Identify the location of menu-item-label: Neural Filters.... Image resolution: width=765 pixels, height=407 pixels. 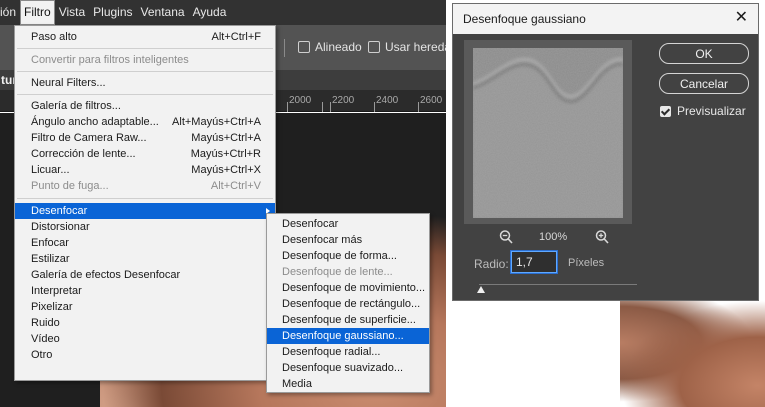
(68, 83).